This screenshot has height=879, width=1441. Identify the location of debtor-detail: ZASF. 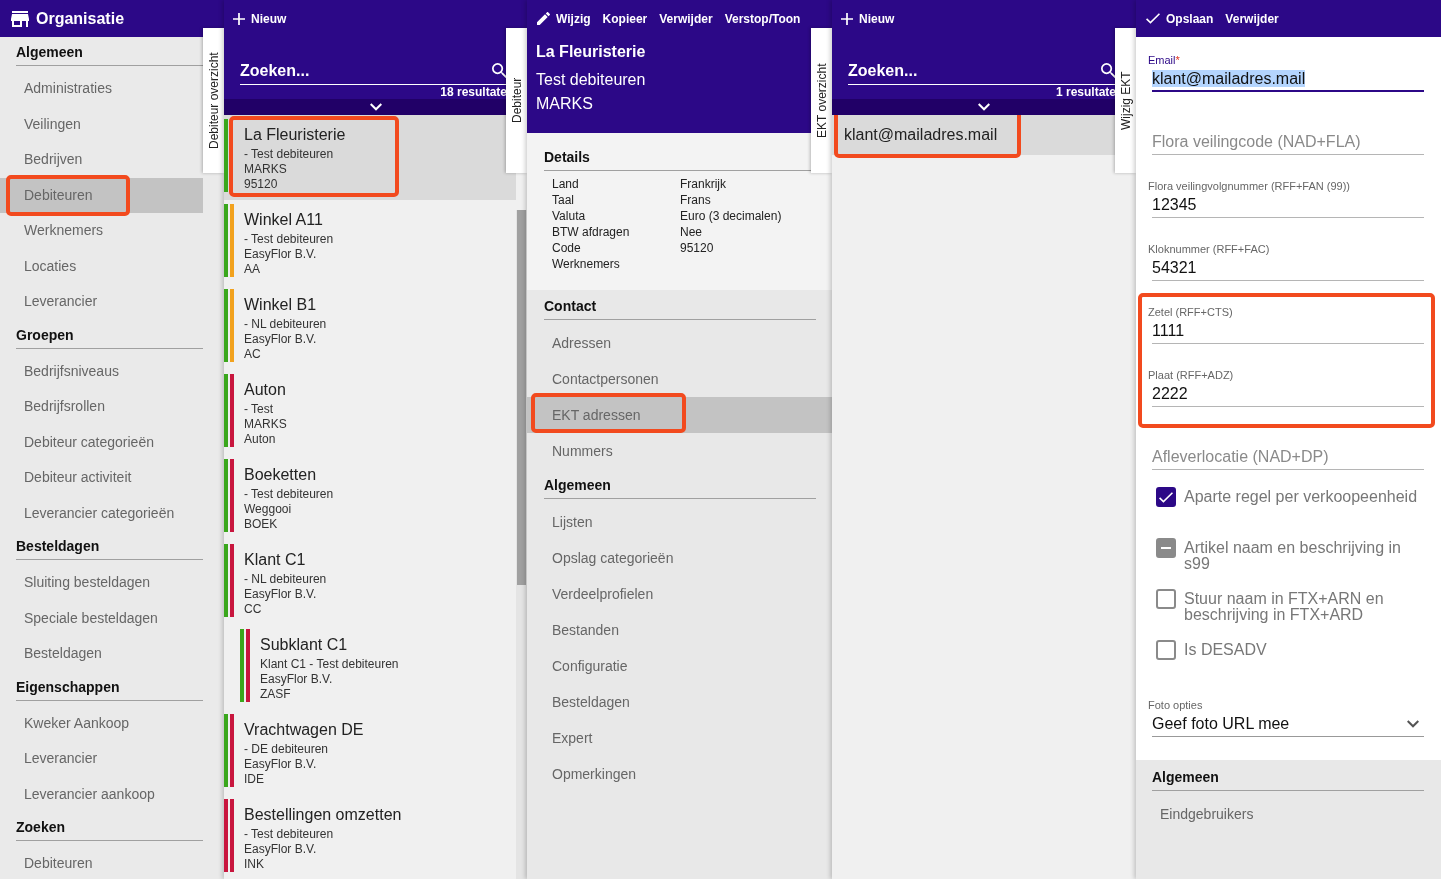
(275, 694).